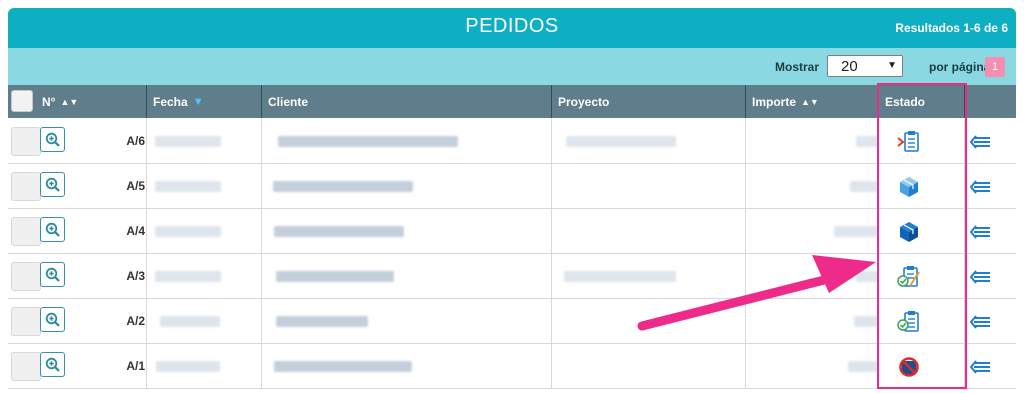  Describe the element at coordinates (909, 277) in the screenshot. I see `clipboard-approved-edit-icon` at that location.